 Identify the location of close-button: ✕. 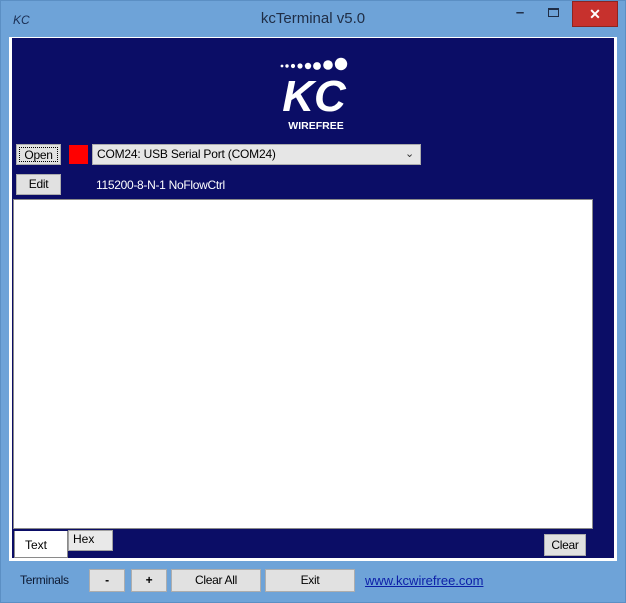
(595, 14).